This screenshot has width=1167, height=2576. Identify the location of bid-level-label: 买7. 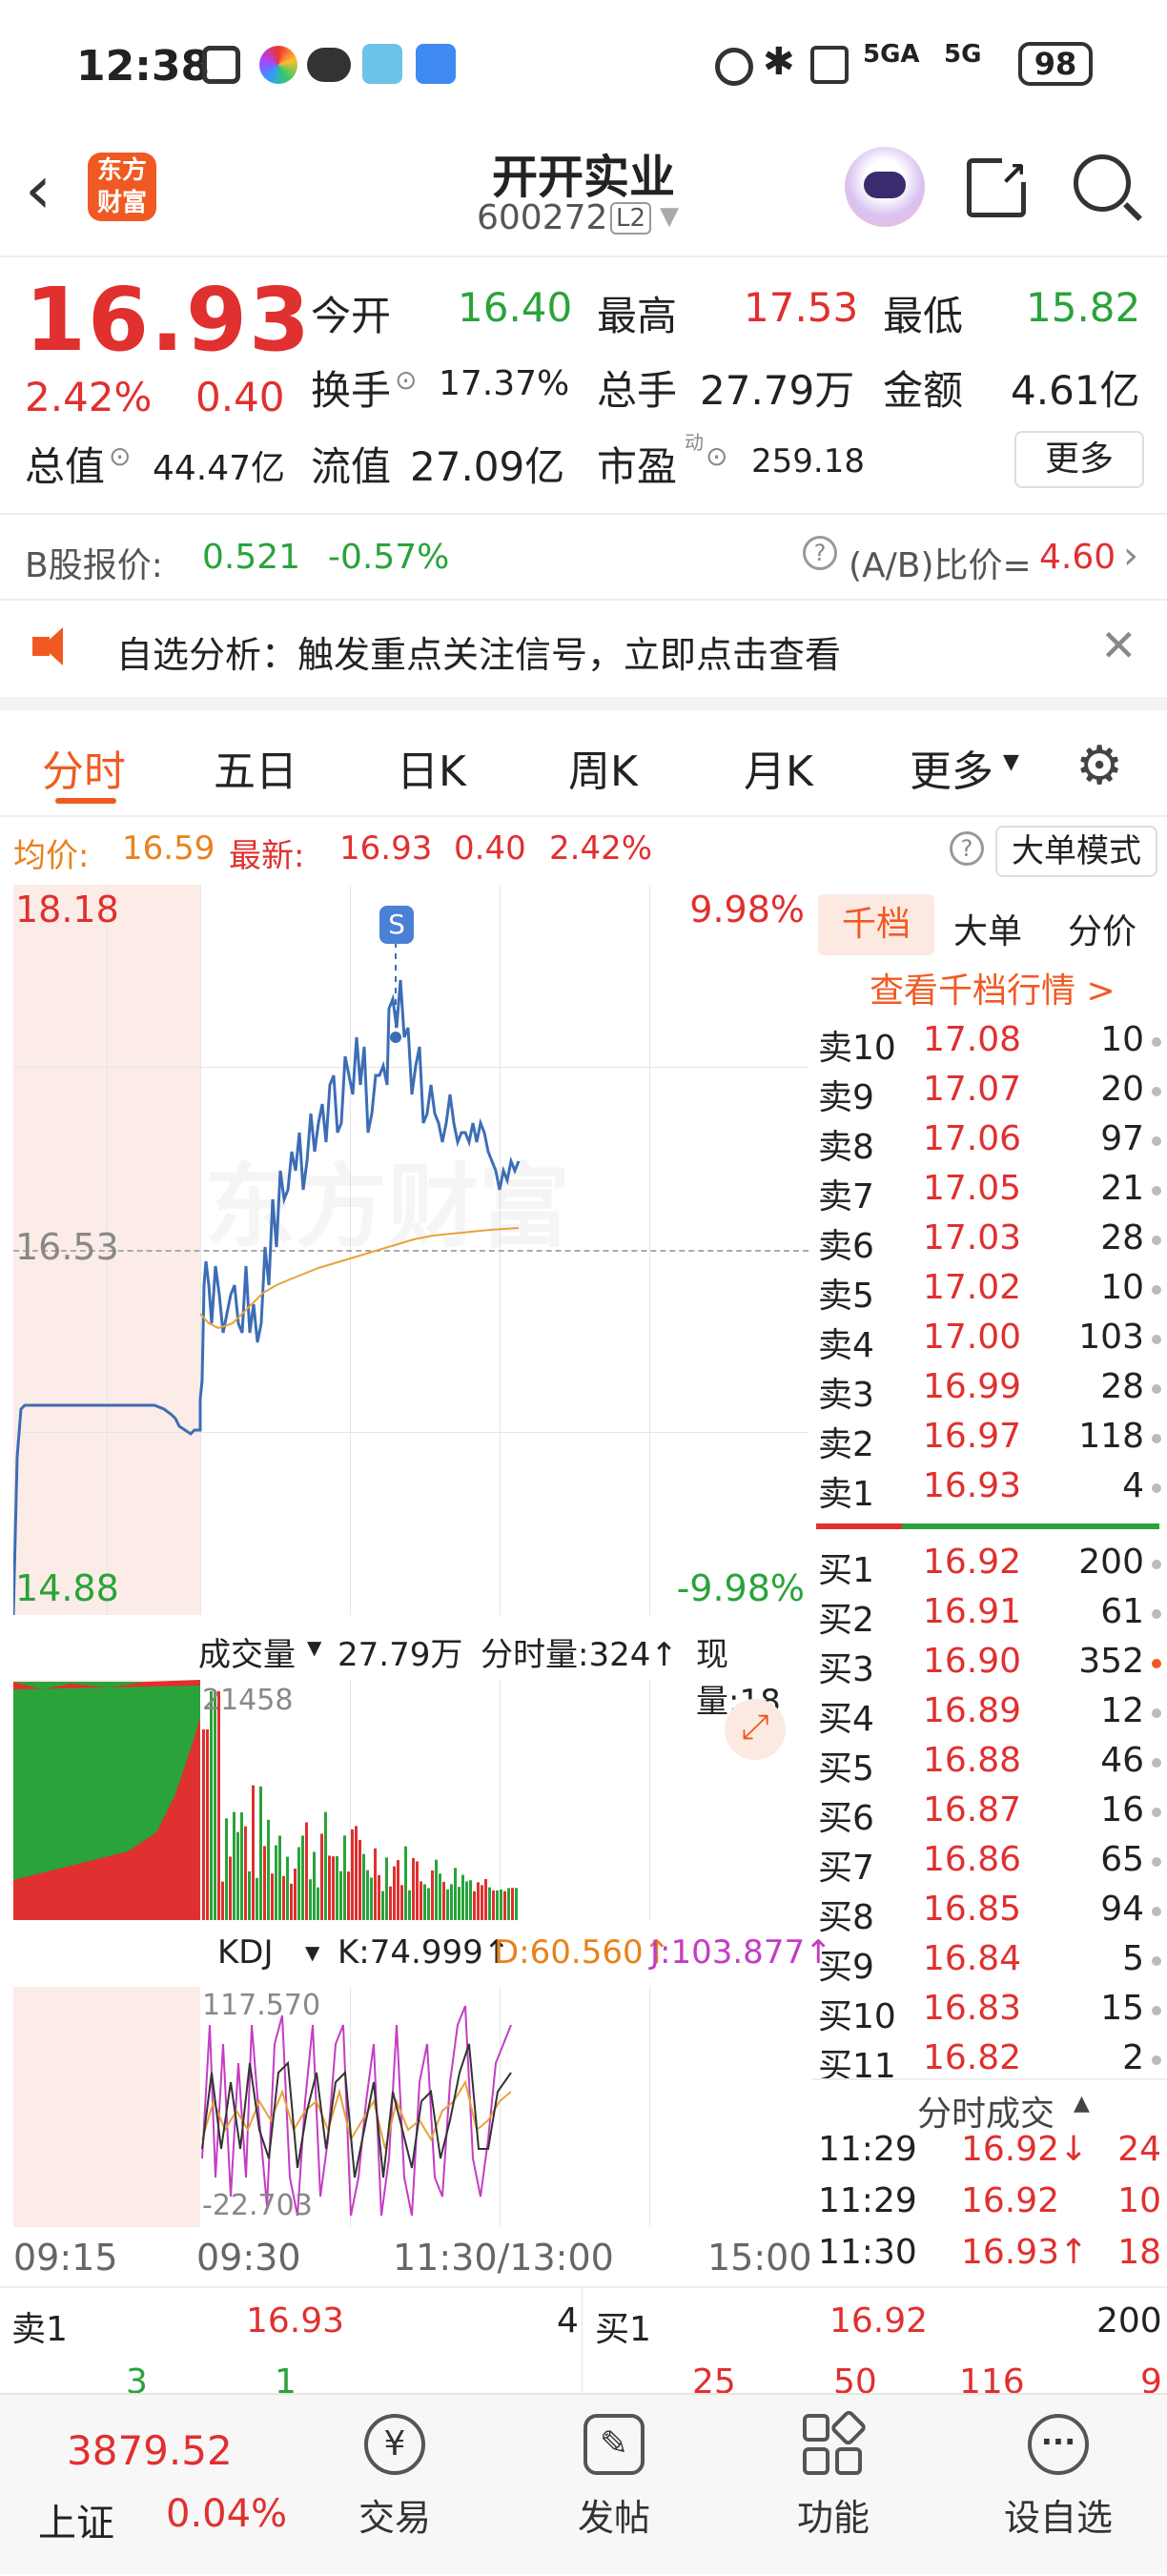
(846, 1869).